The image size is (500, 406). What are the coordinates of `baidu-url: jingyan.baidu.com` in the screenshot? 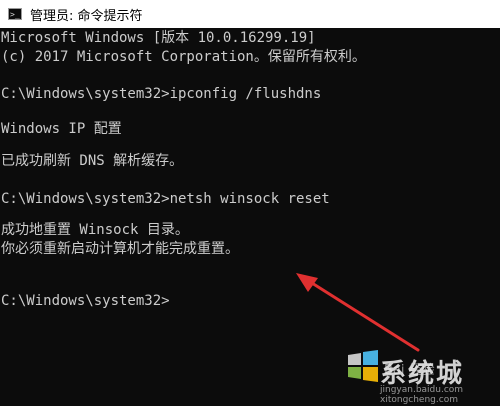 It's located at (422, 390).